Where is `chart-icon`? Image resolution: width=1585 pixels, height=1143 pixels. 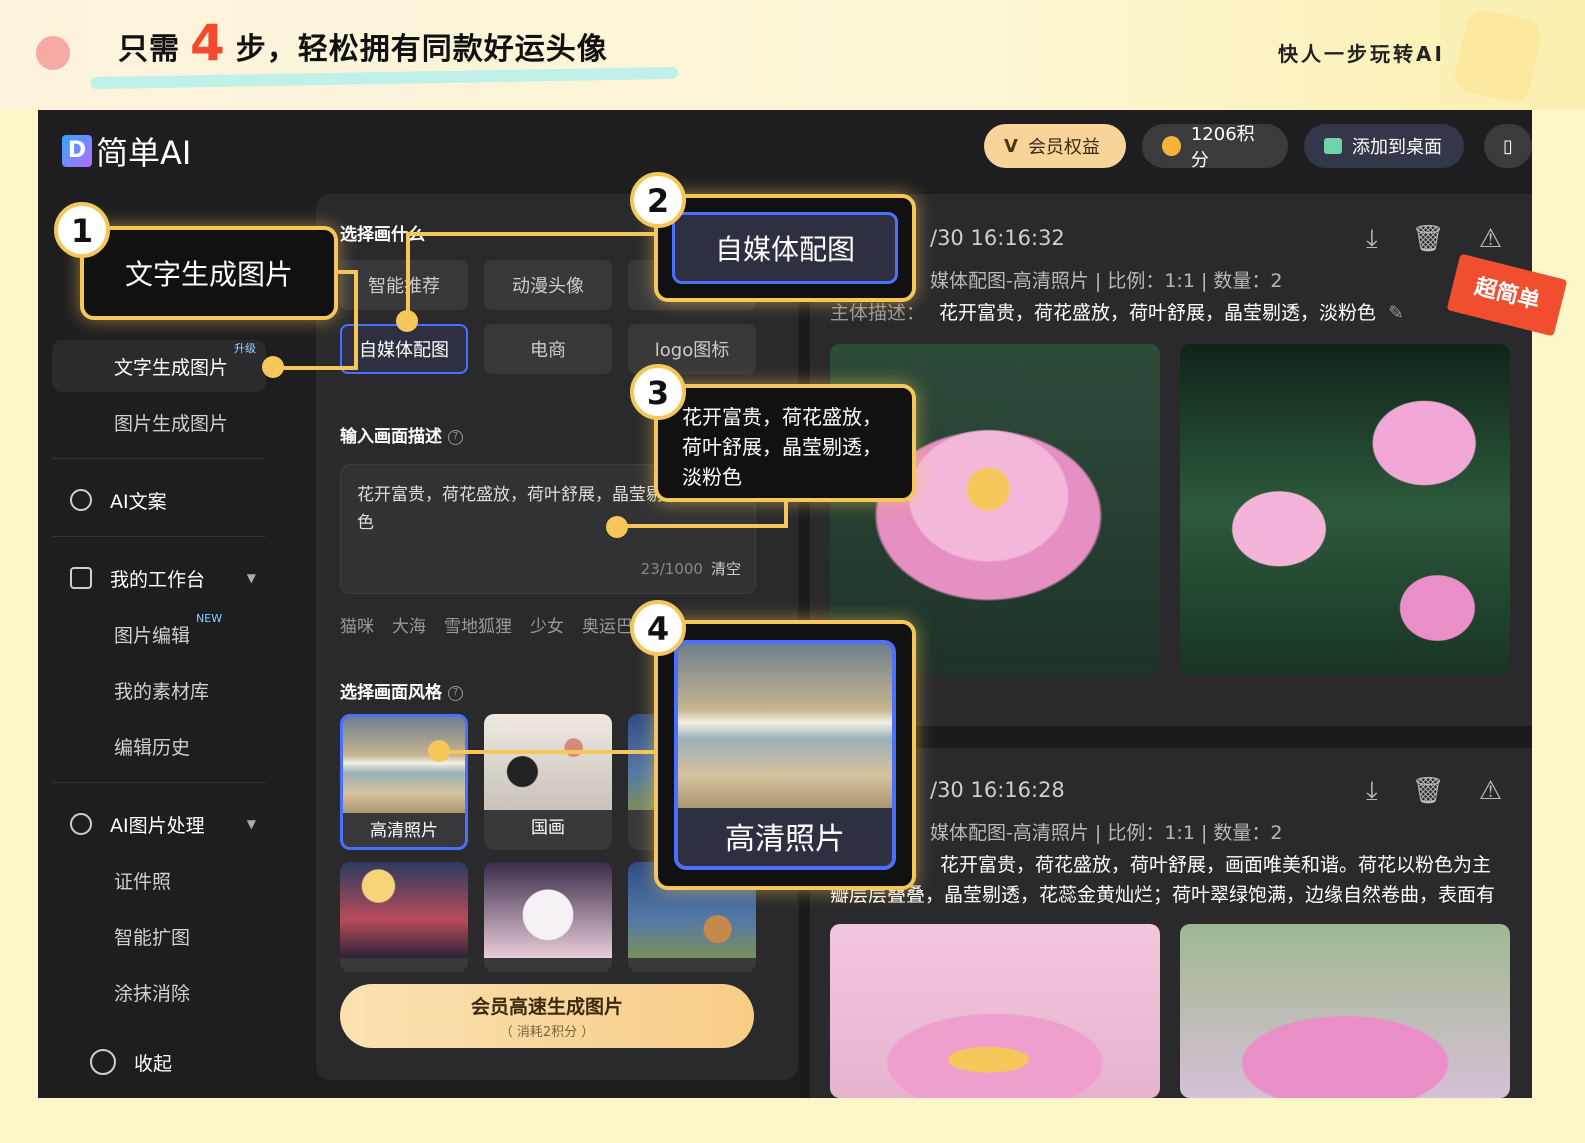 chart-icon is located at coordinates (81, 578).